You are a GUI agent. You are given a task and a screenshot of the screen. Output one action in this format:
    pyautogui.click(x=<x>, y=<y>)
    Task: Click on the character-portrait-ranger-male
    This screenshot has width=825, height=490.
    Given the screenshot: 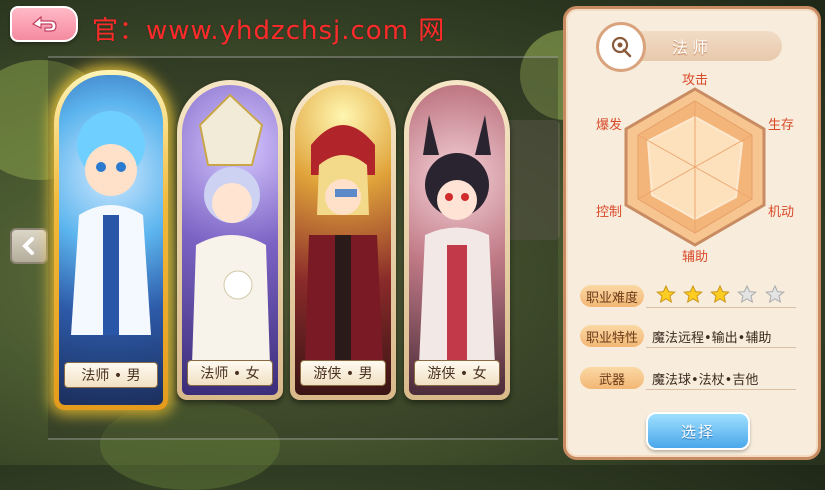 What is the action you would take?
    pyautogui.click(x=343, y=240)
    